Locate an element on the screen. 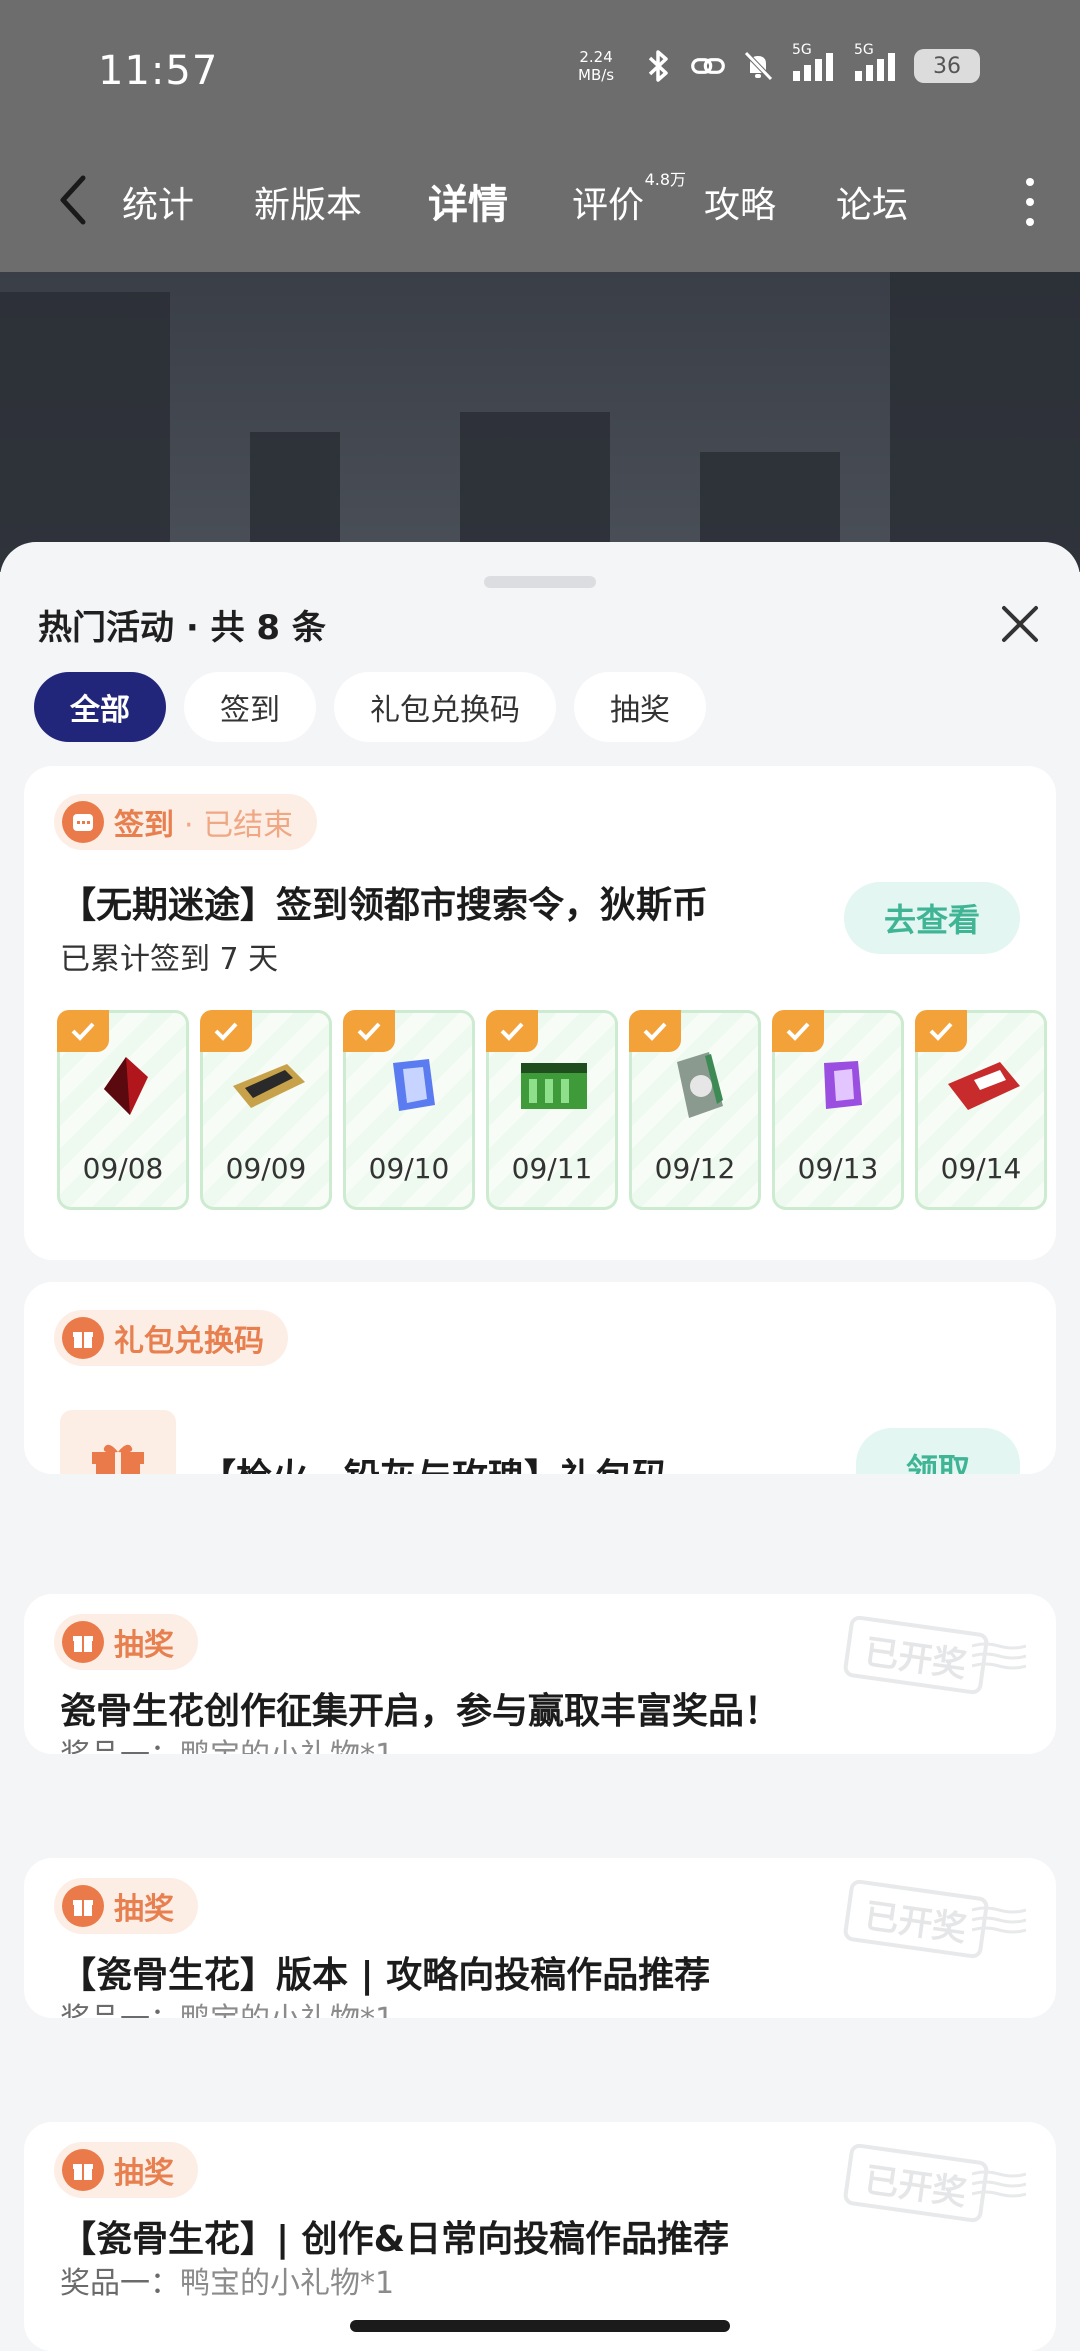  data-card-icon is located at coordinates (698, 1086).